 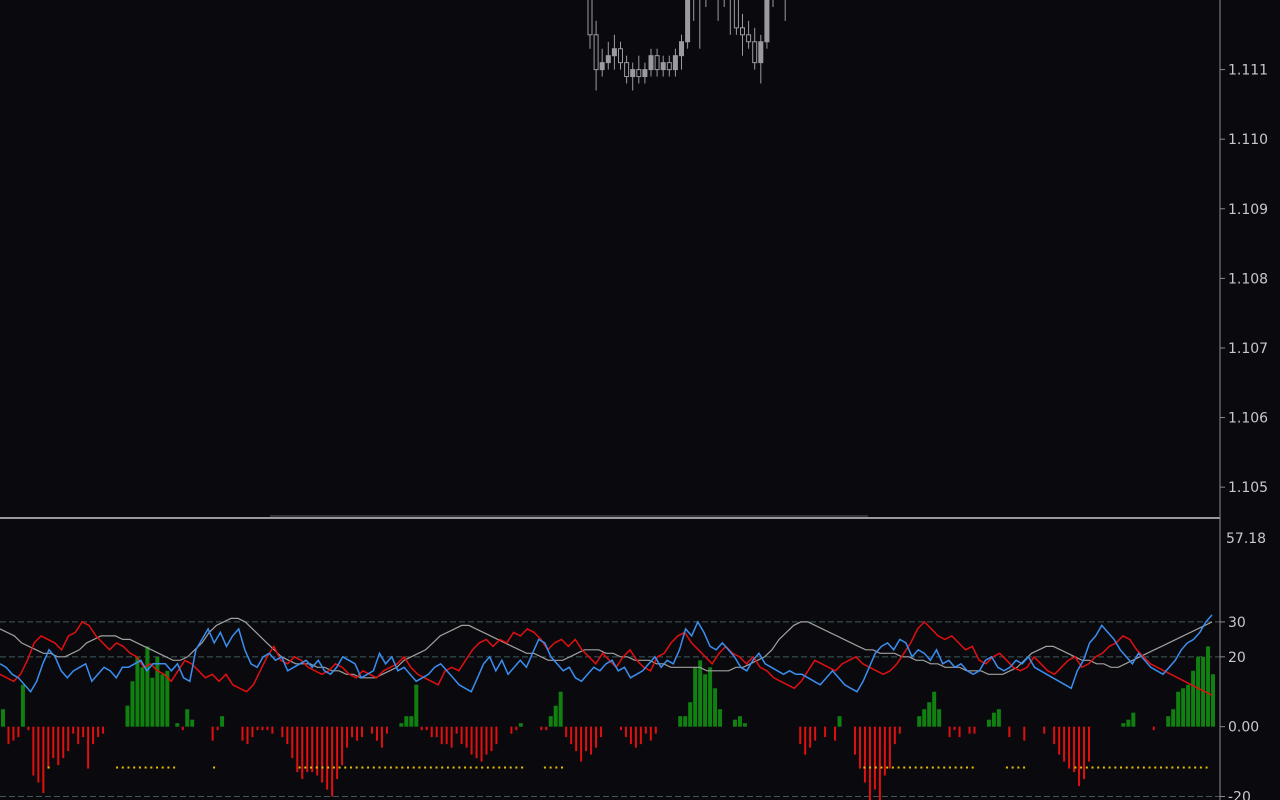 I want to click on indicator-tick-label: -20, so click(x=1239, y=795).